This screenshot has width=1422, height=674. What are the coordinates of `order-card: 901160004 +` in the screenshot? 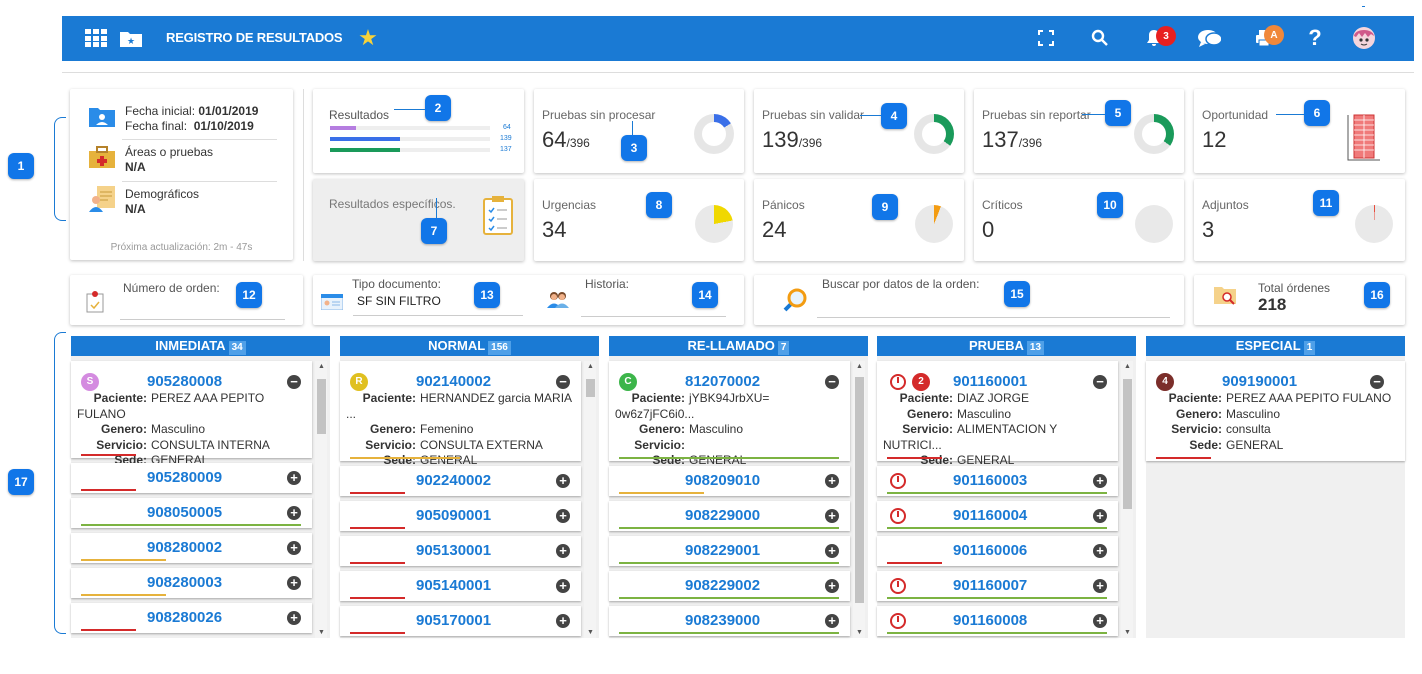 It's located at (997, 516).